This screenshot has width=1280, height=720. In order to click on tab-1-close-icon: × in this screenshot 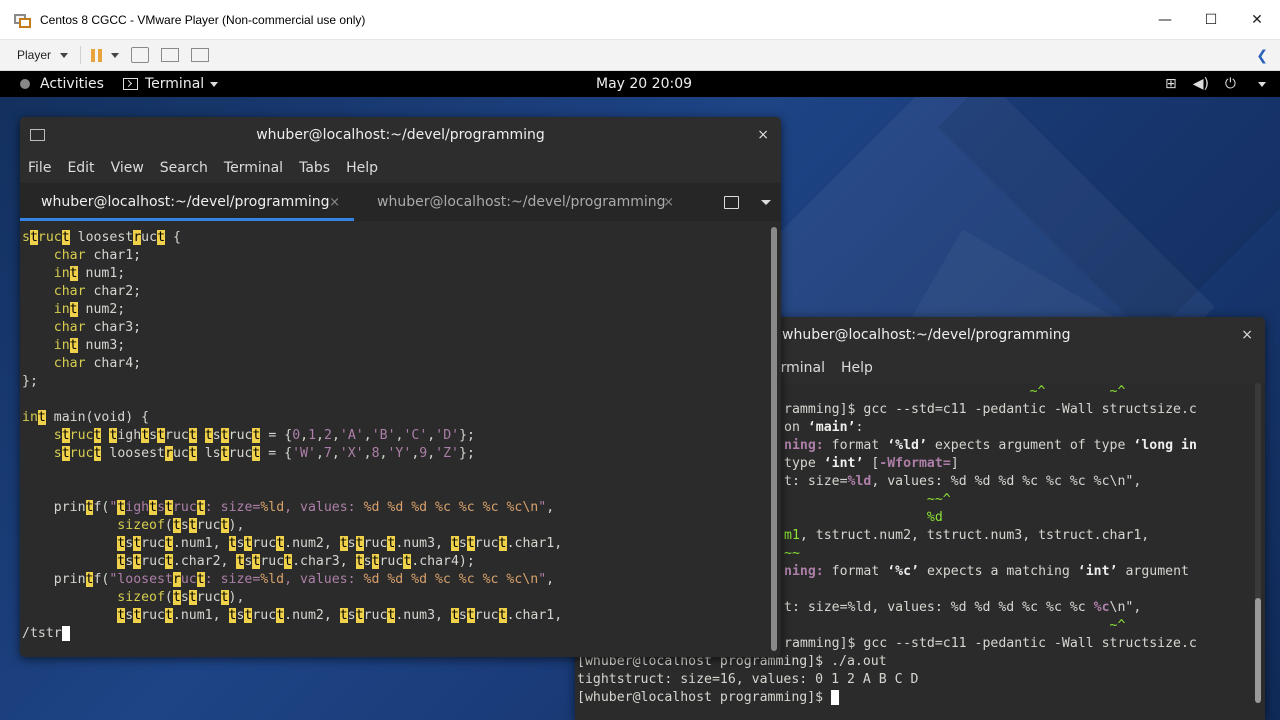, I will do `click(334, 202)`.